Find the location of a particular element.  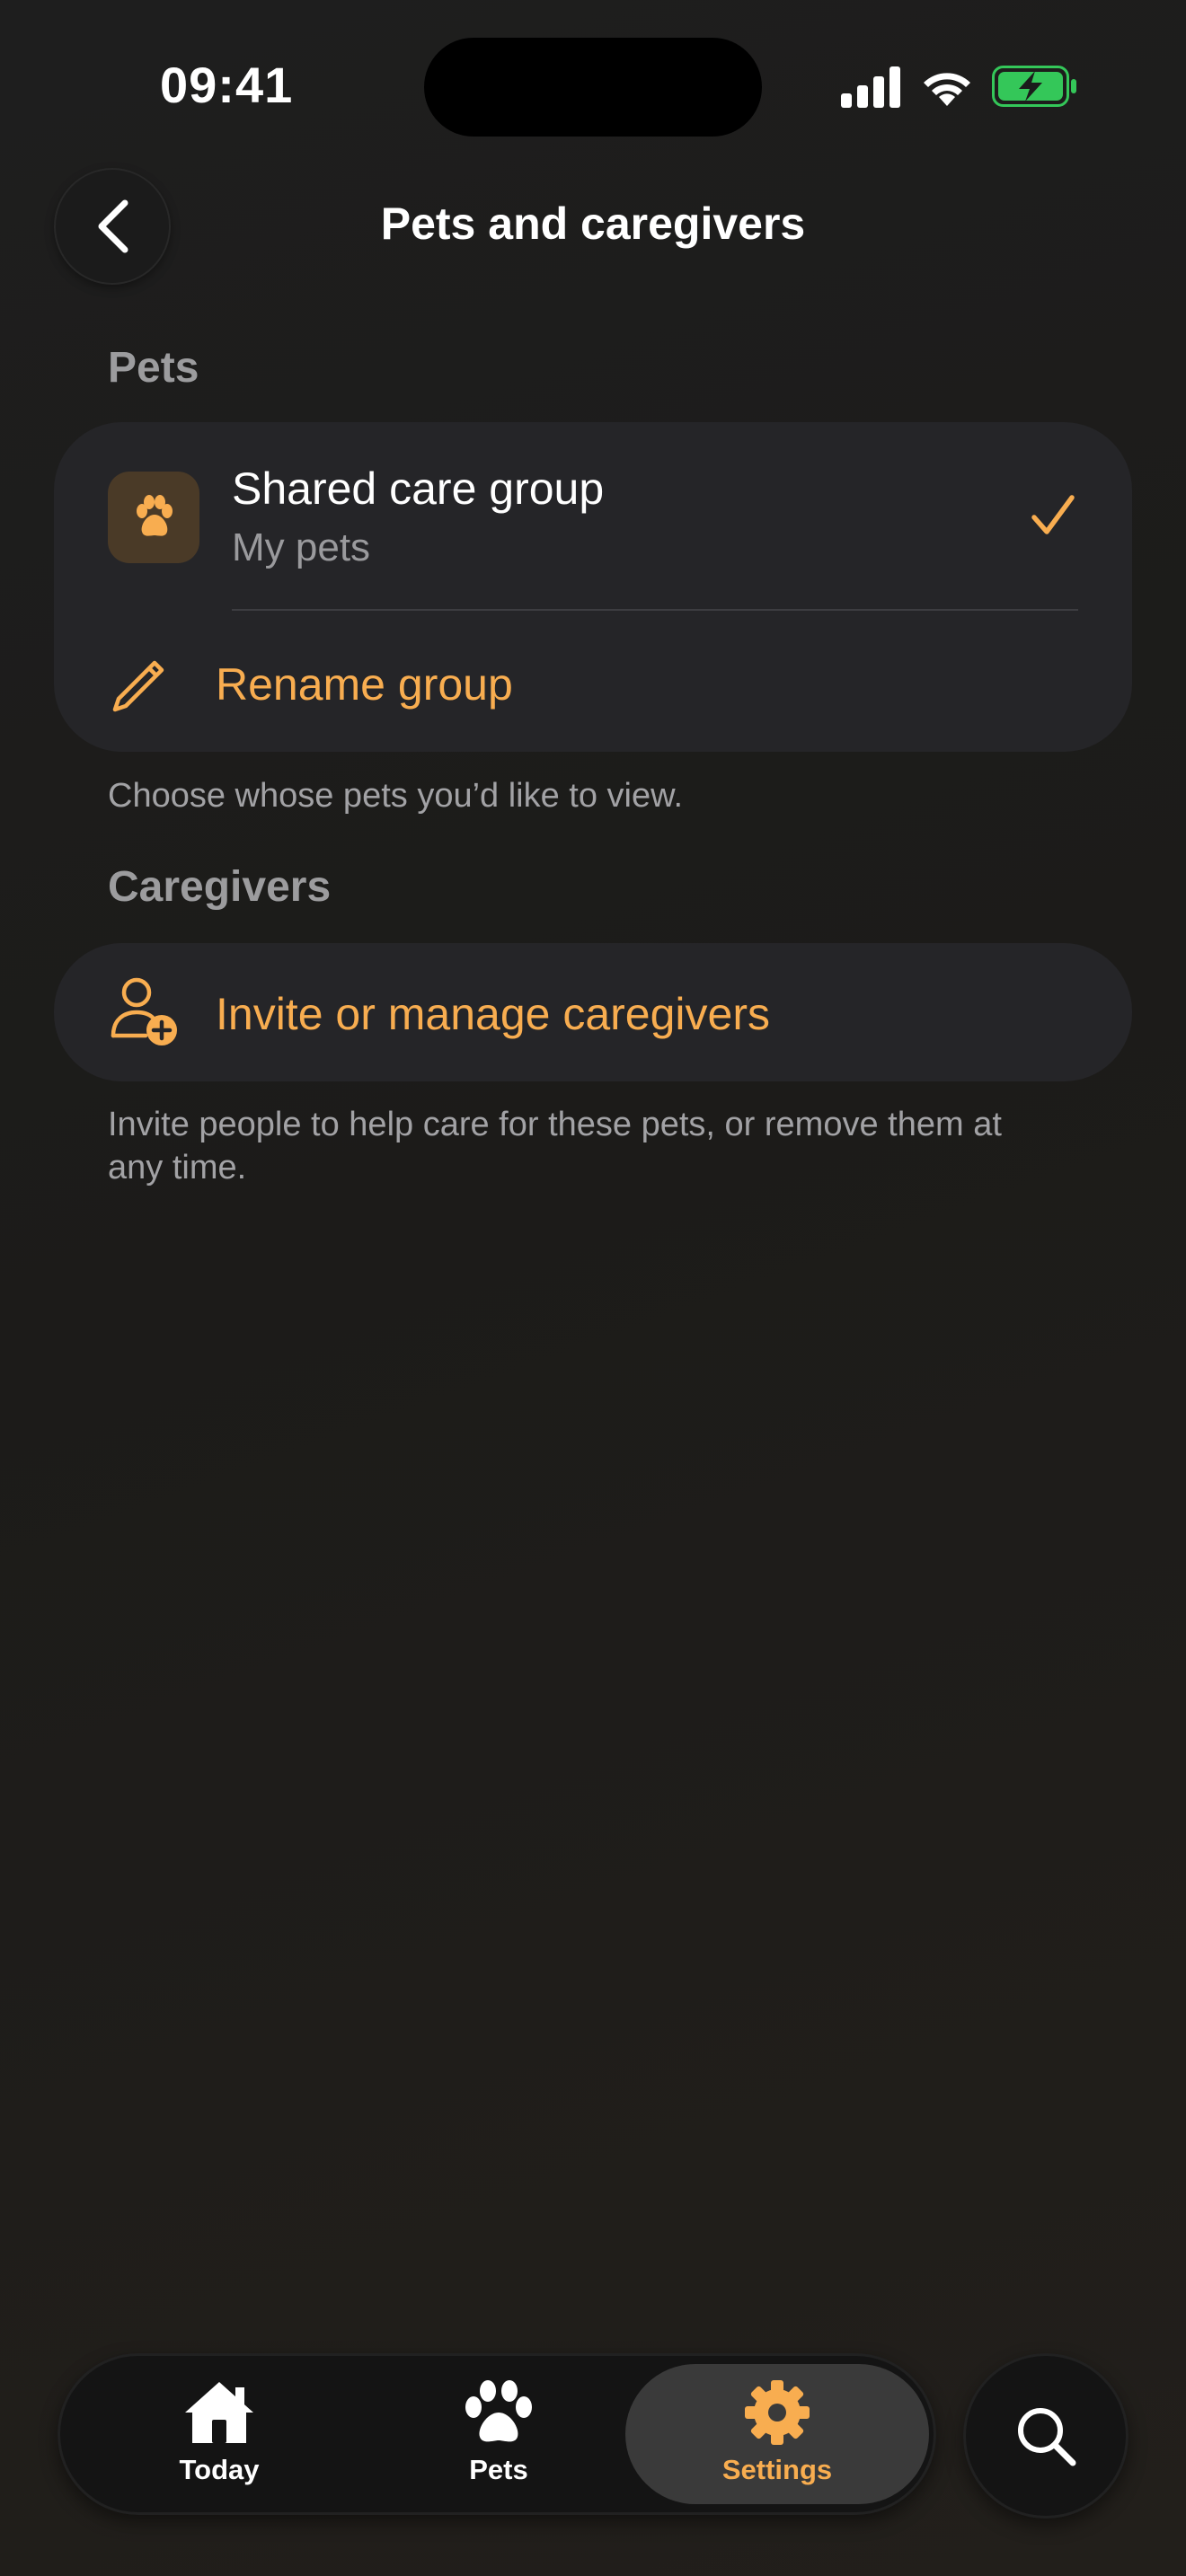

page-title: Pets and caregivers is located at coordinates (593, 223).